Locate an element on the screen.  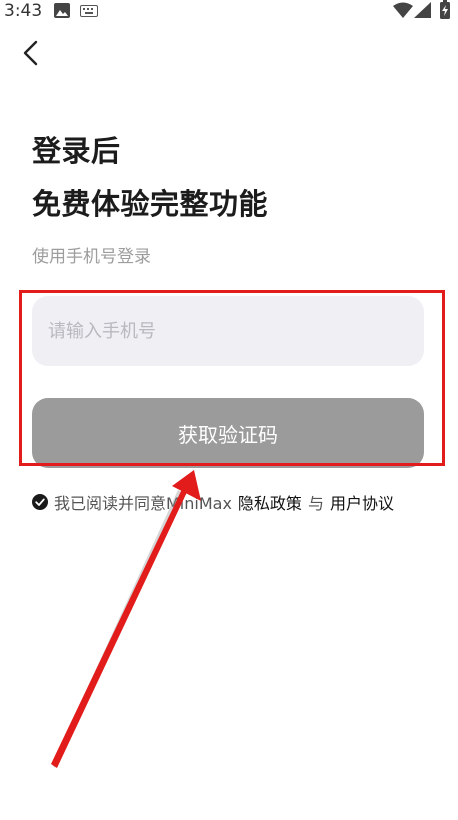
user-agreement-link: 用户协议 is located at coordinates (362, 502).